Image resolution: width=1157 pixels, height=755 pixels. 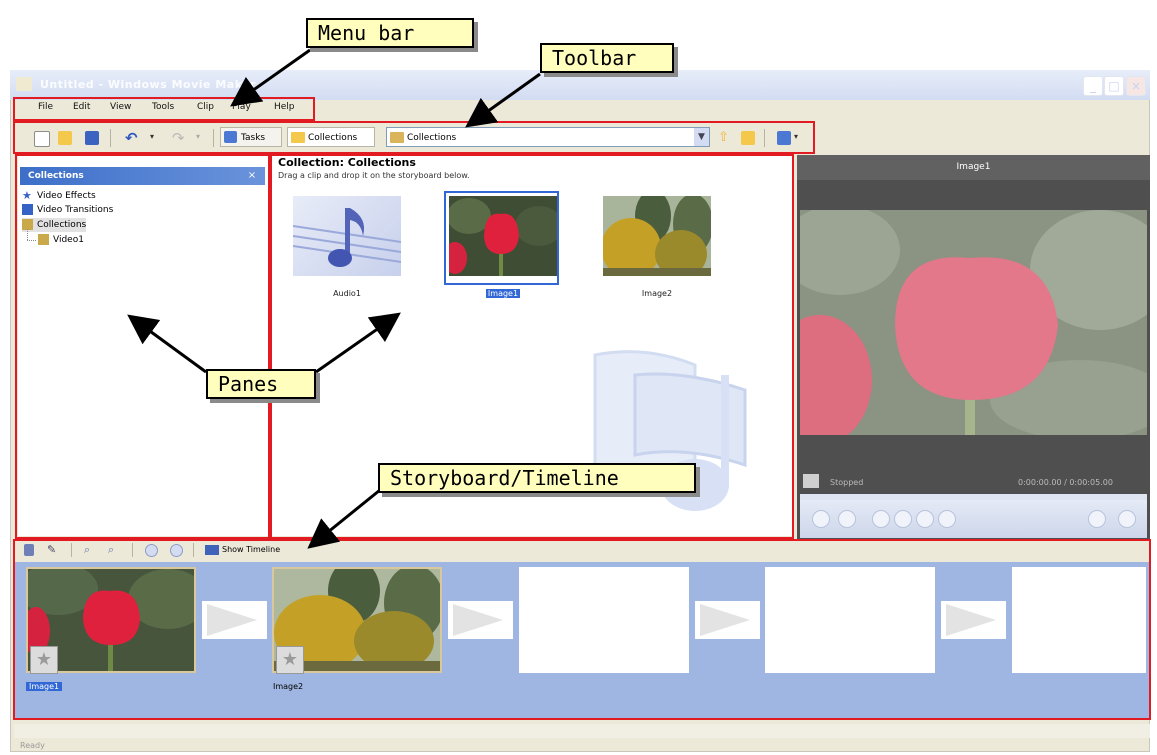 I want to click on storyboard-callout: Storyboard/Timeline, so click(x=537, y=478).